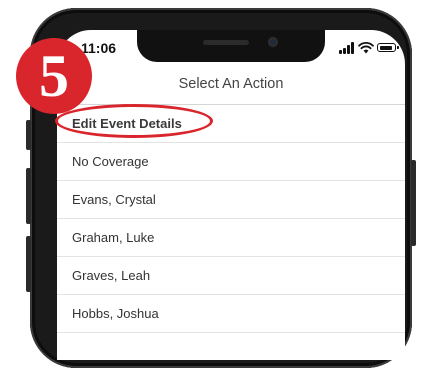 The width and height of the screenshot is (440, 368). I want to click on status-time: 11:06, so click(99, 48).